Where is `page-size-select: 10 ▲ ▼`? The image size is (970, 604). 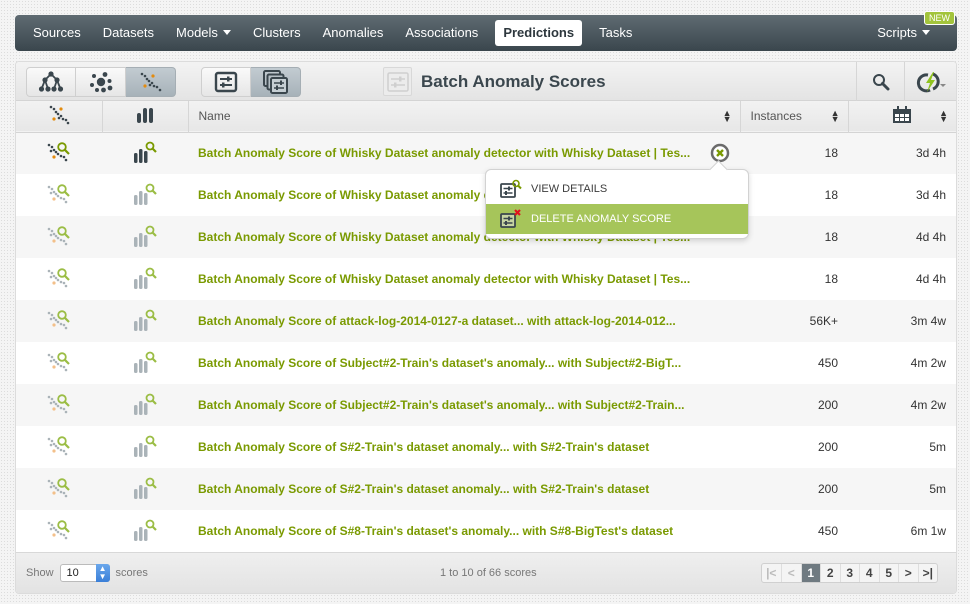 page-size-select: 10 ▲ ▼ is located at coordinates (84, 573).